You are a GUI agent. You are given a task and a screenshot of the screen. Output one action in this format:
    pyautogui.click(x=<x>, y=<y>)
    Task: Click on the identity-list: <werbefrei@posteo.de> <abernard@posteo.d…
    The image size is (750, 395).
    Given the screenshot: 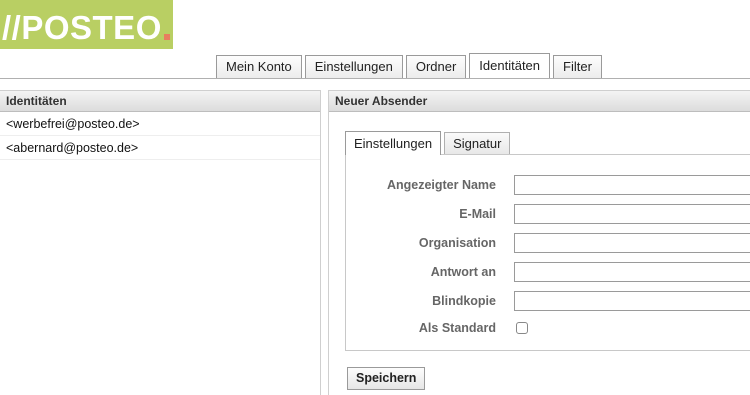 What is the action you would take?
    pyautogui.click(x=160, y=136)
    